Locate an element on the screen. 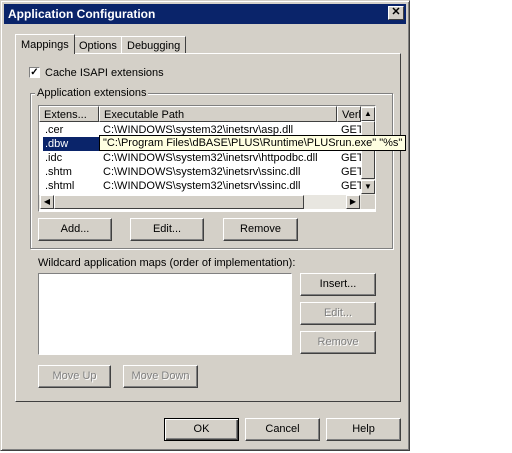  close-icon: ✕ is located at coordinates (396, 12).